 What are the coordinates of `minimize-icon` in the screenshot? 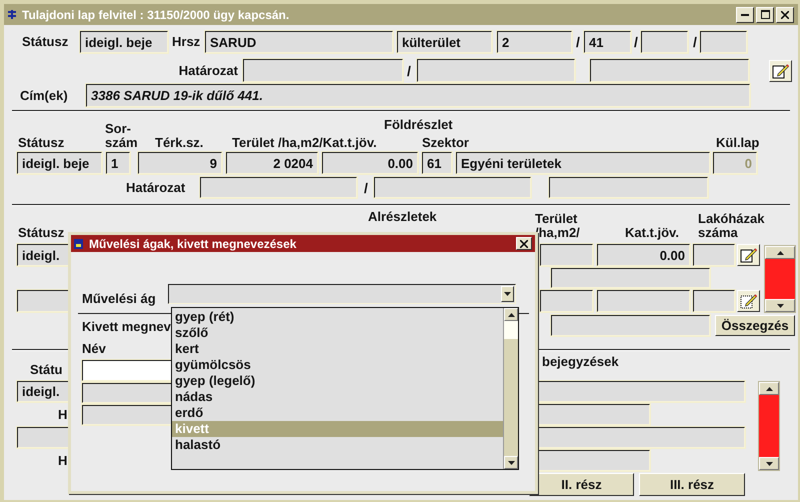 It's located at (745, 15).